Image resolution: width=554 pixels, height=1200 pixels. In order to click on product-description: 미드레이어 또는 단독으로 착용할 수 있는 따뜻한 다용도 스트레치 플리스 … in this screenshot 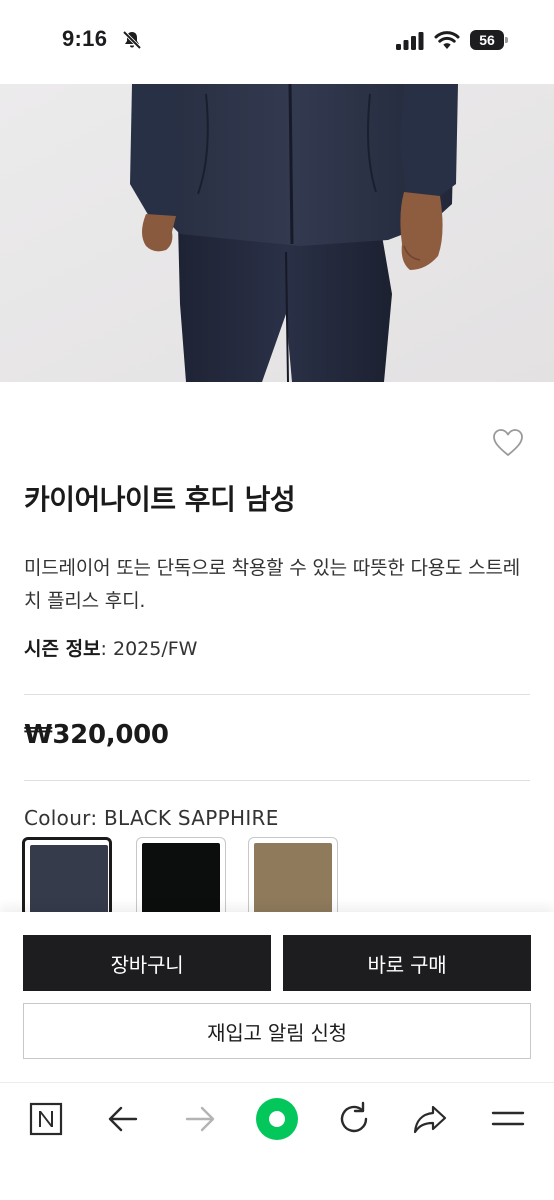, I will do `click(272, 584)`.